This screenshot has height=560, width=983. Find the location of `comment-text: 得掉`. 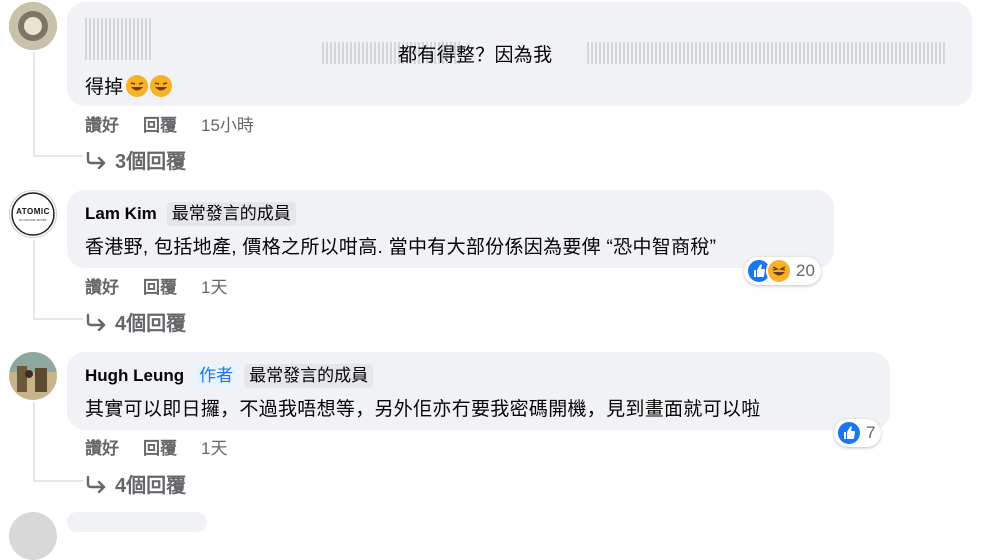

comment-text: 得掉 is located at coordinates (104, 87).